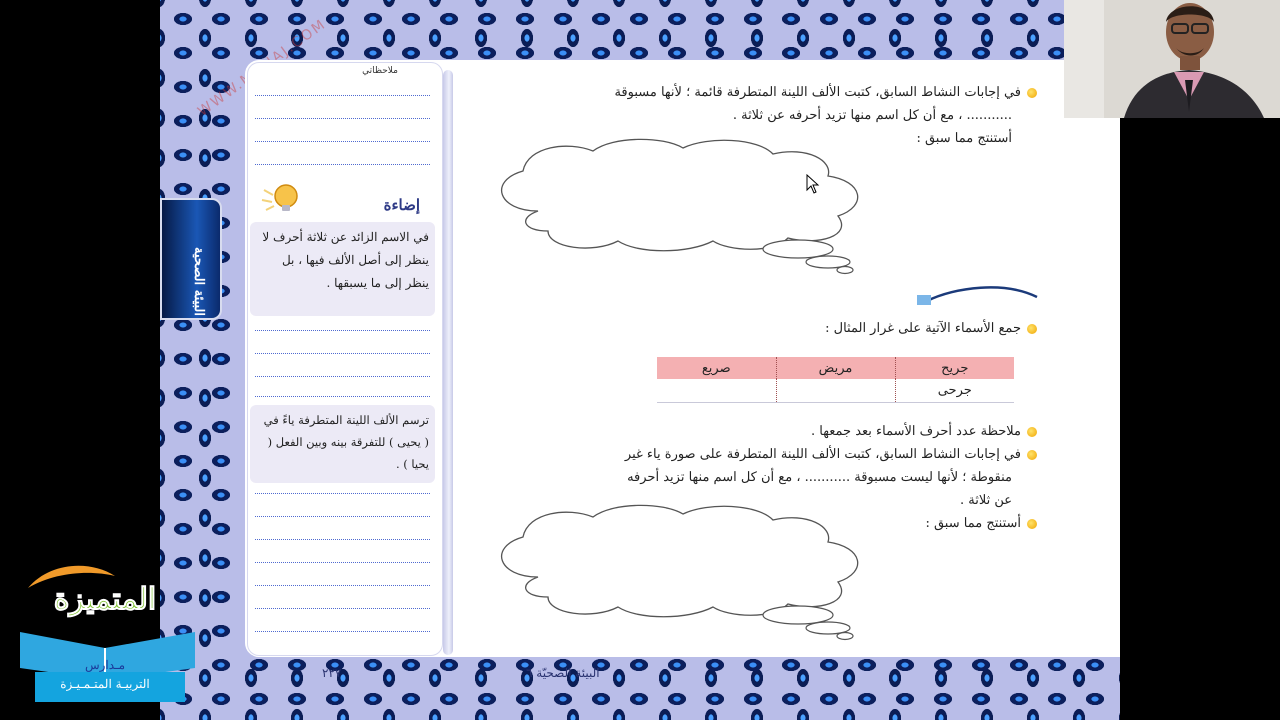 This screenshot has height=720, width=1280. What do you see at coordinates (716, 368) in the screenshot?
I see `table-header: صريع` at bounding box center [716, 368].